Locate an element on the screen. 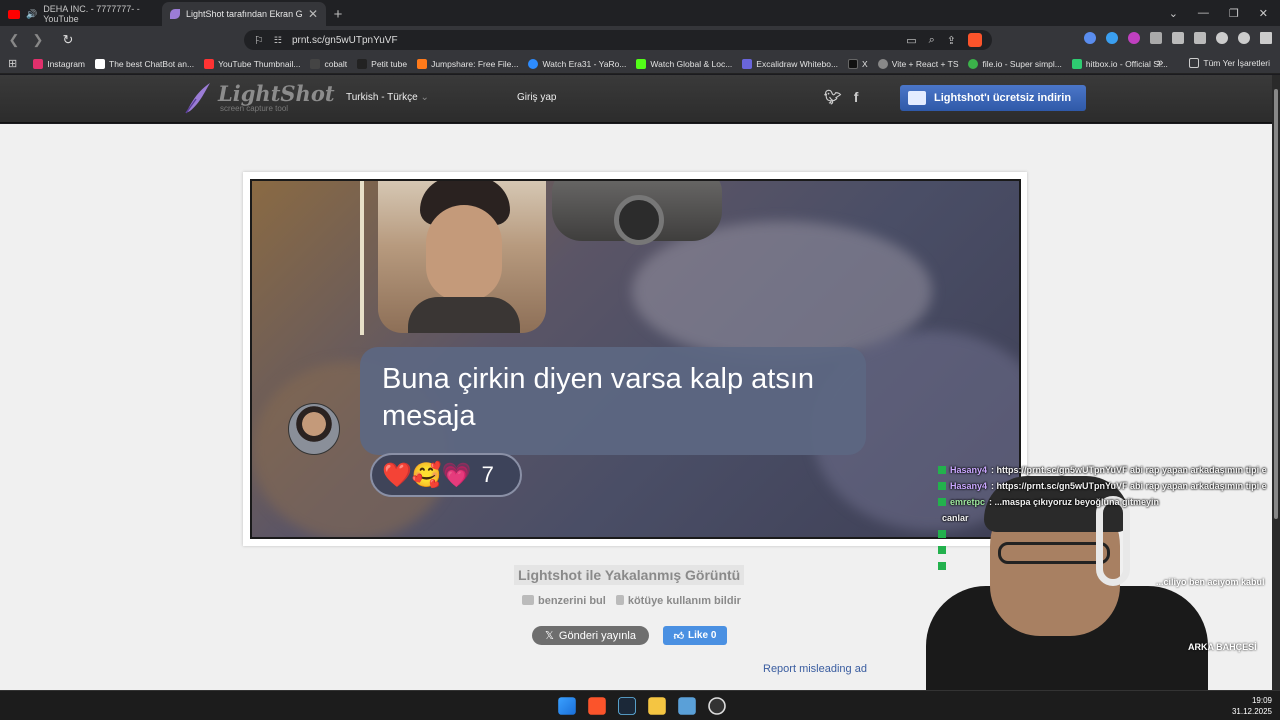 The height and width of the screenshot is (720, 1280). cast-icon: ▭ is located at coordinates (911, 40).